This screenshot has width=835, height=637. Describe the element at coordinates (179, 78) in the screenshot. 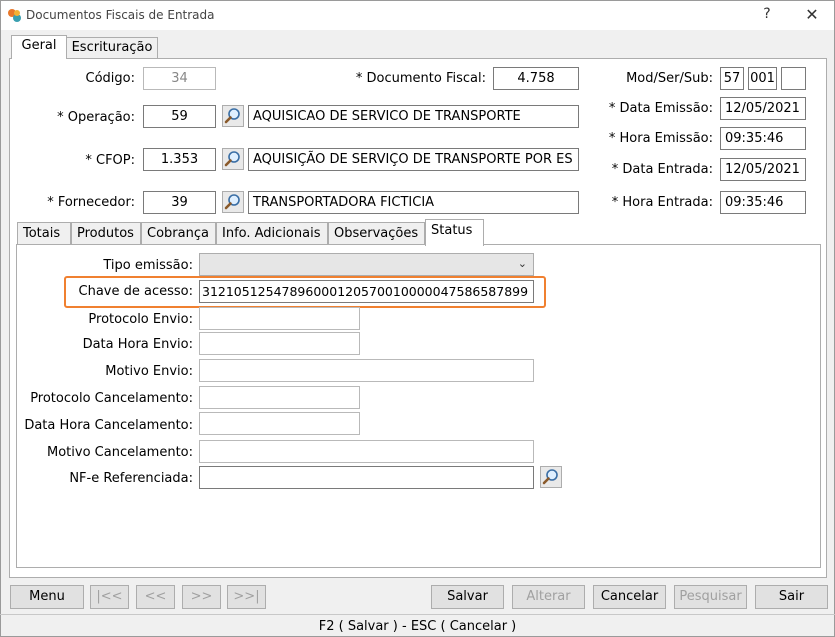

I see `codigo-field: 34` at that location.